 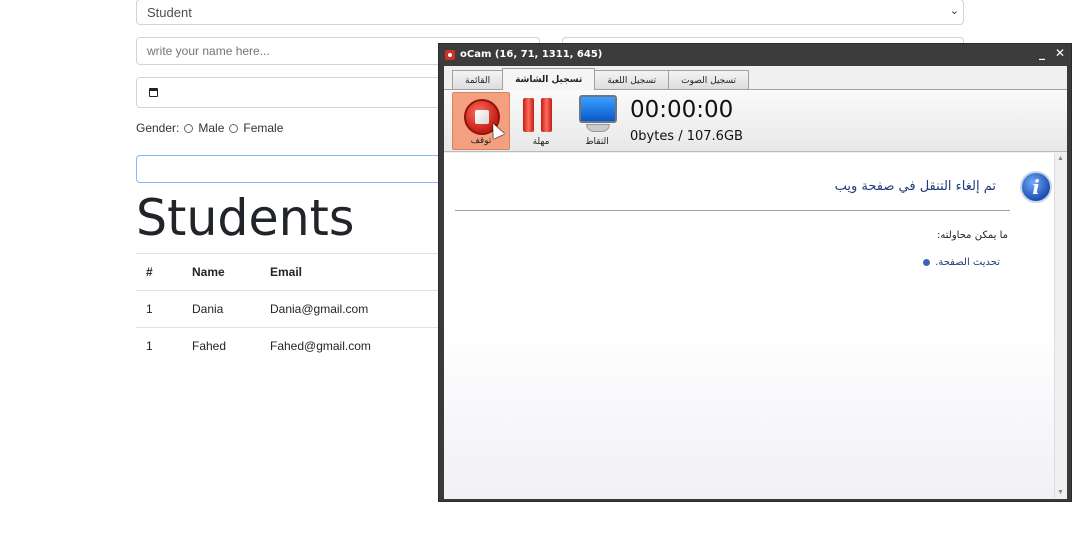 I want to click on gender-female-label: Female, so click(x=263, y=128).